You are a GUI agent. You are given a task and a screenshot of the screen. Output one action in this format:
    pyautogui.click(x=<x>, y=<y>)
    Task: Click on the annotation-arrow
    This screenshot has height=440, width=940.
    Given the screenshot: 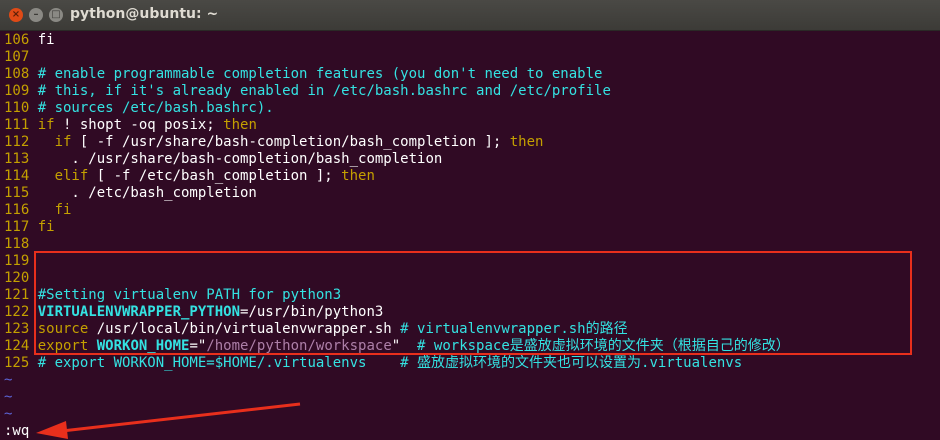 What is the action you would take?
    pyautogui.click(x=168, y=420)
    